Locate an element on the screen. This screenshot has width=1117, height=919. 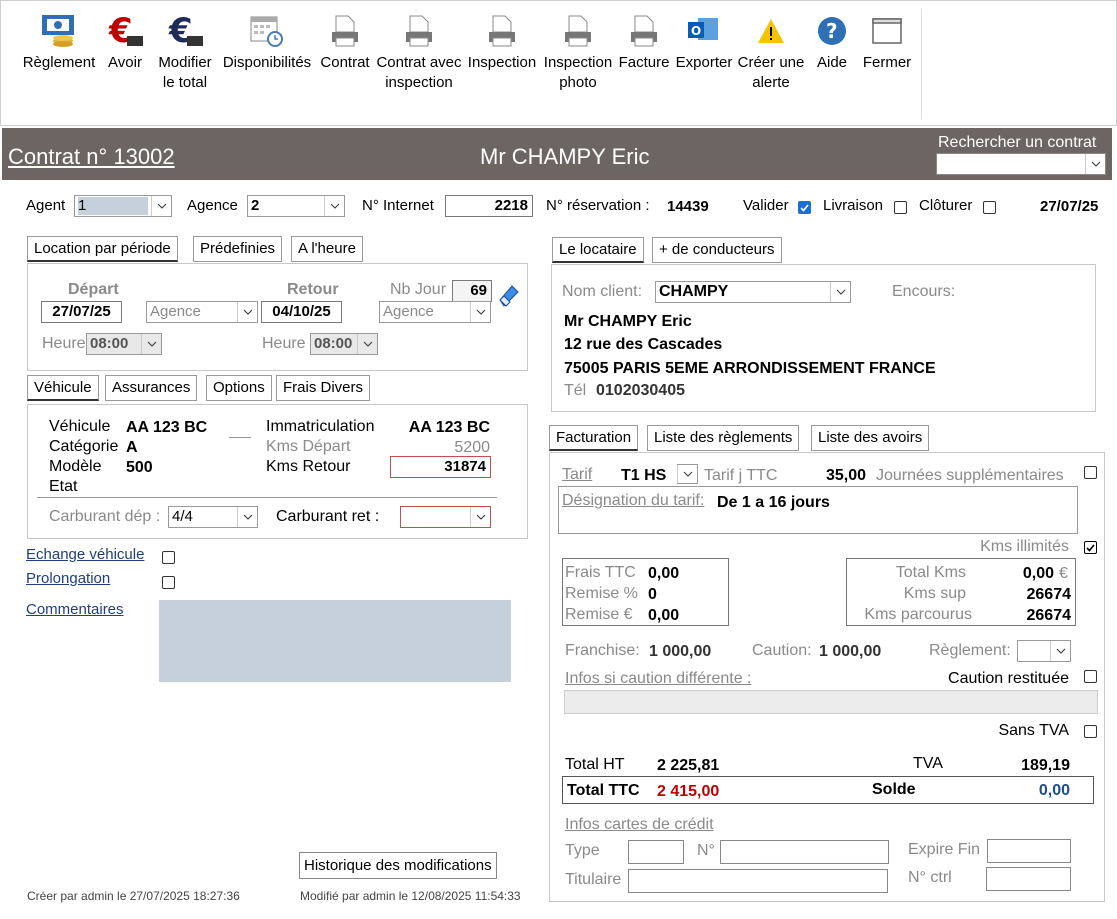
tab-location-periode: Location par période is located at coordinates (102, 249).